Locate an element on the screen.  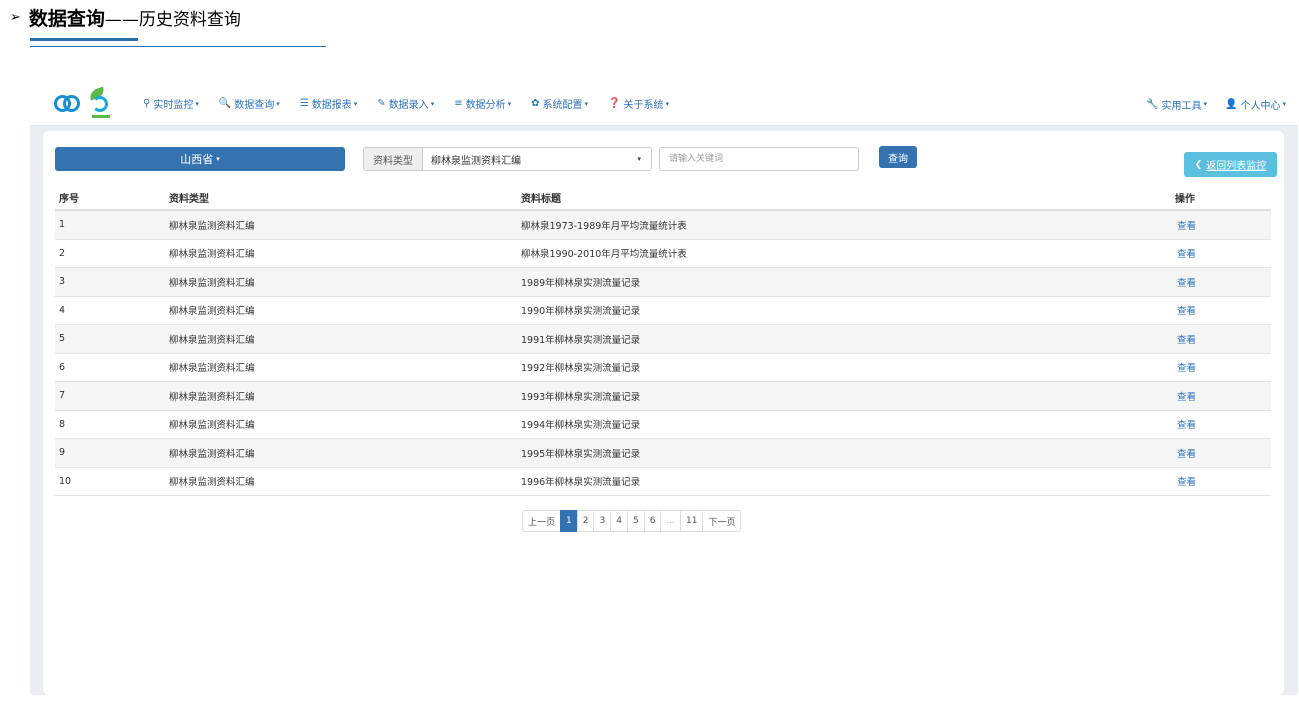
page-button: 3 is located at coordinates (602, 521).